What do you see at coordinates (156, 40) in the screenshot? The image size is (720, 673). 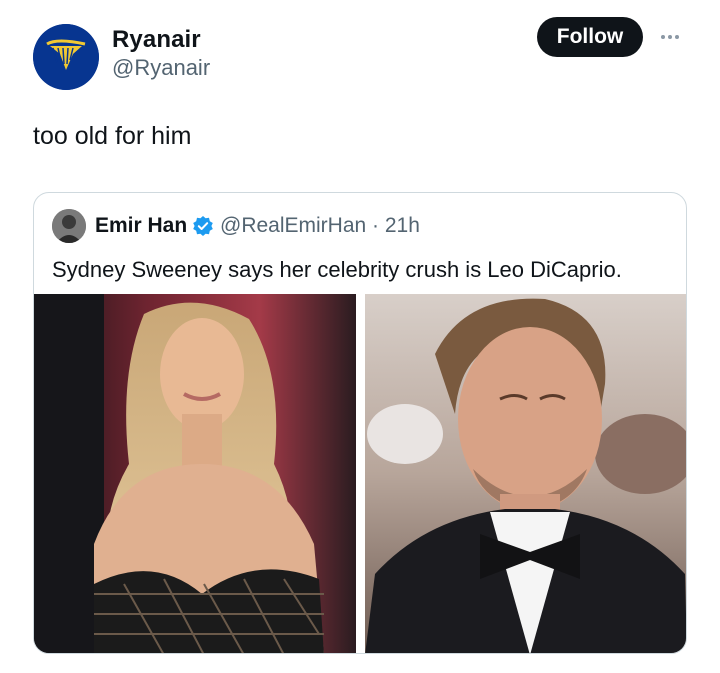 I see `author-name: Ryanair` at bounding box center [156, 40].